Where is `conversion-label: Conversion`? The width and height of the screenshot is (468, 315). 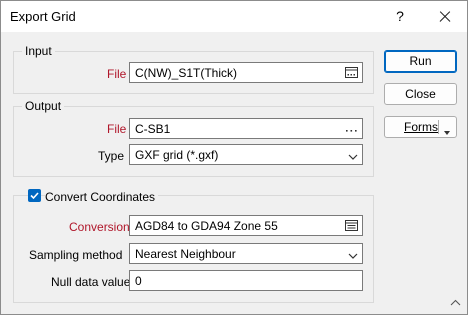
conversion-label: Conversion is located at coordinates (99, 227).